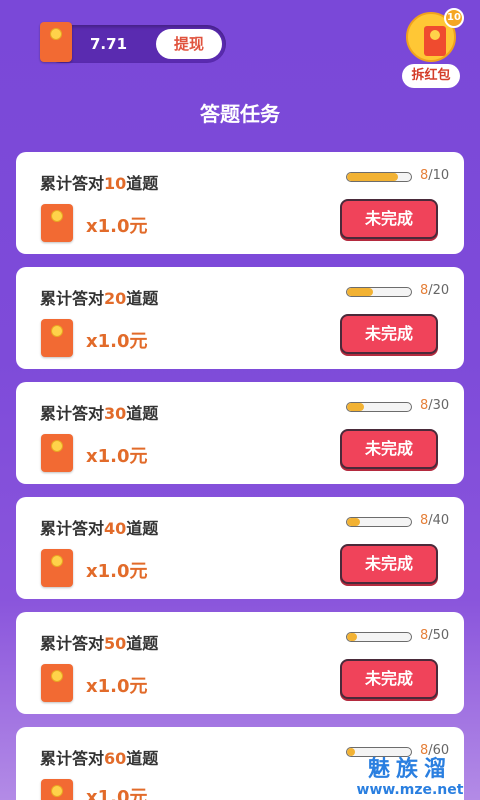  I want to click on progress-count: 8/40, so click(435, 520).